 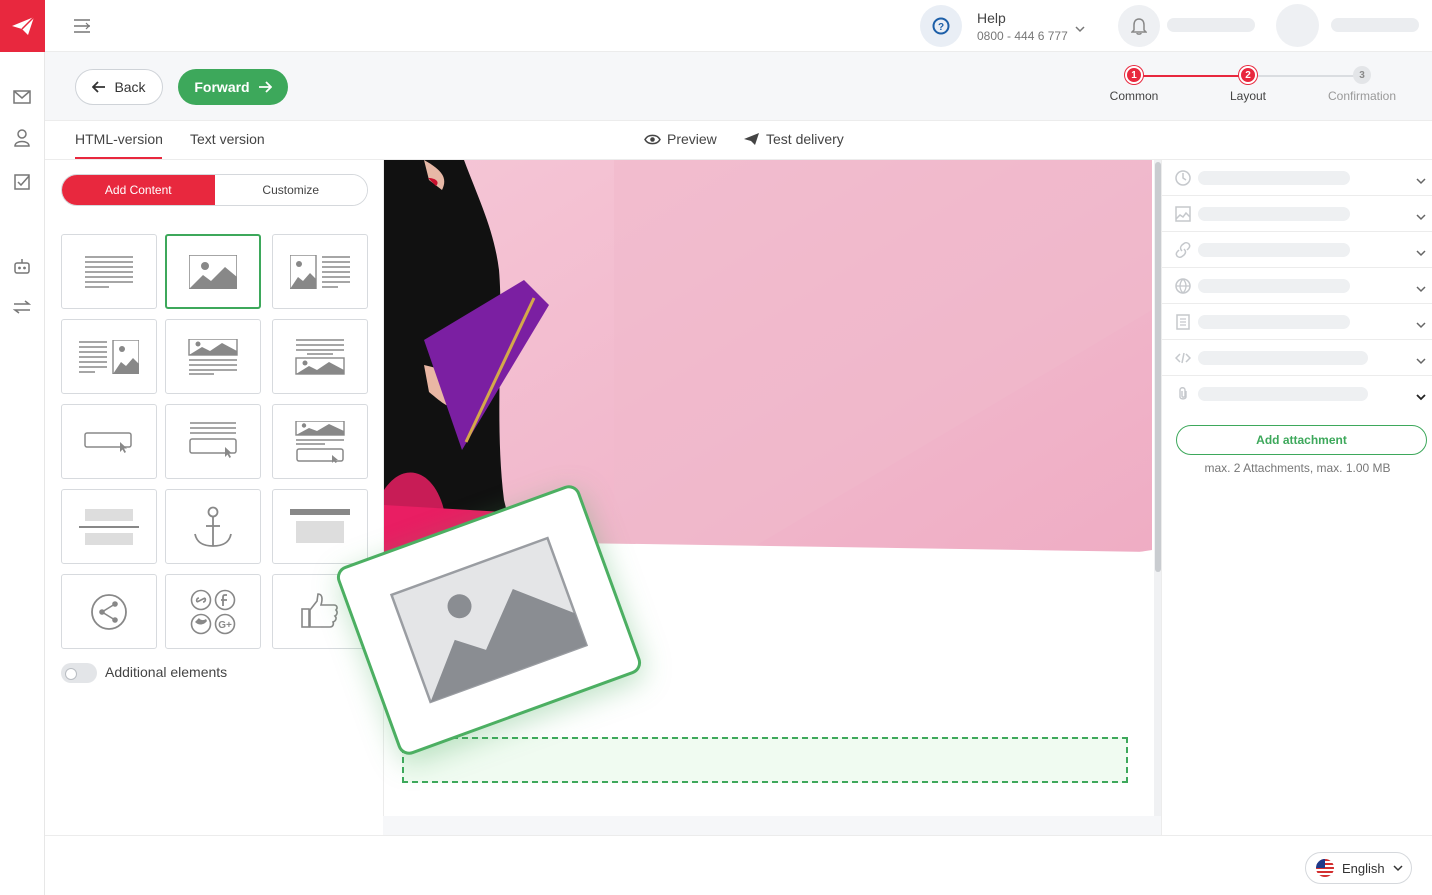 What do you see at coordinates (166, 672) in the screenshot?
I see `additional-elements-label: Additional elements` at bounding box center [166, 672].